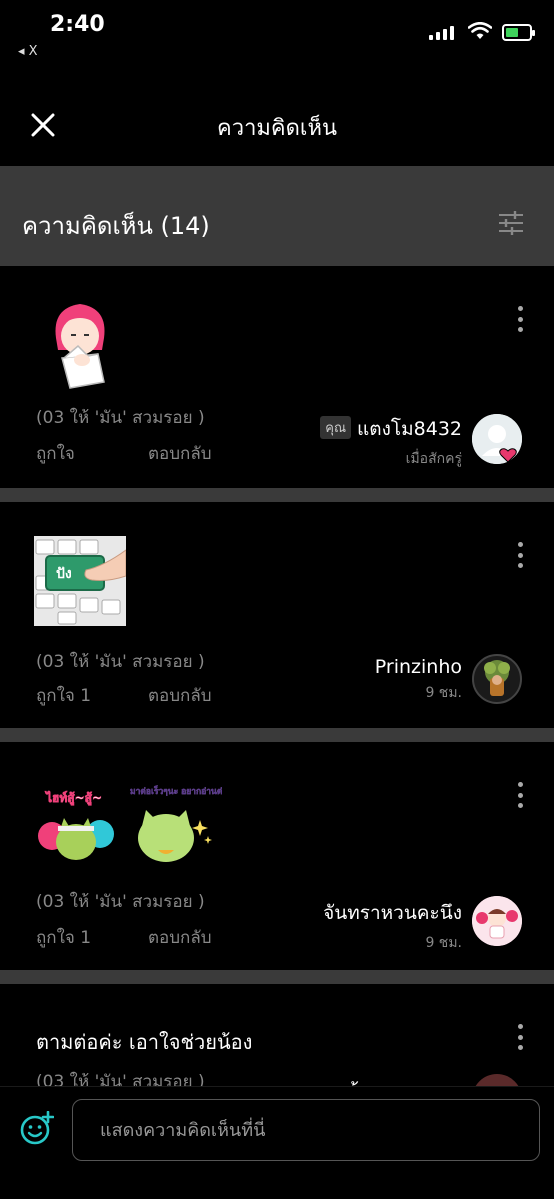 The height and width of the screenshot is (1199, 554). Describe the element at coordinates (55, 453) in the screenshot. I see `like-button: ถูกใจ` at that location.